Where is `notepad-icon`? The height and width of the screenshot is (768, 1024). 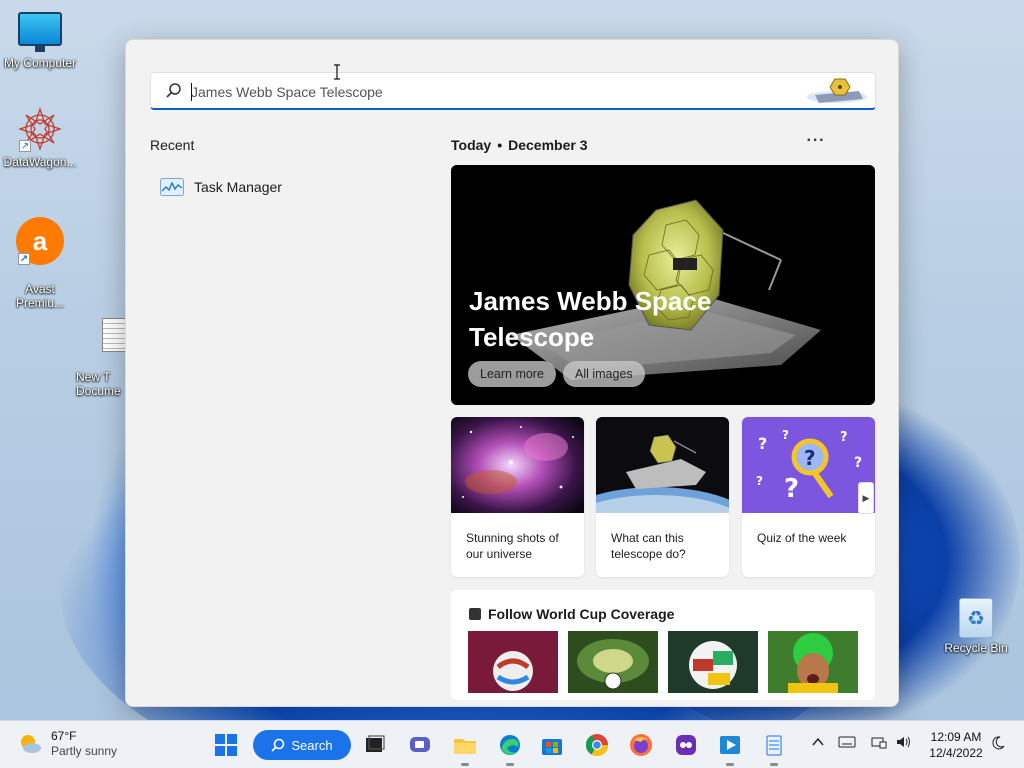
notepad-icon is located at coordinates (774, 745).